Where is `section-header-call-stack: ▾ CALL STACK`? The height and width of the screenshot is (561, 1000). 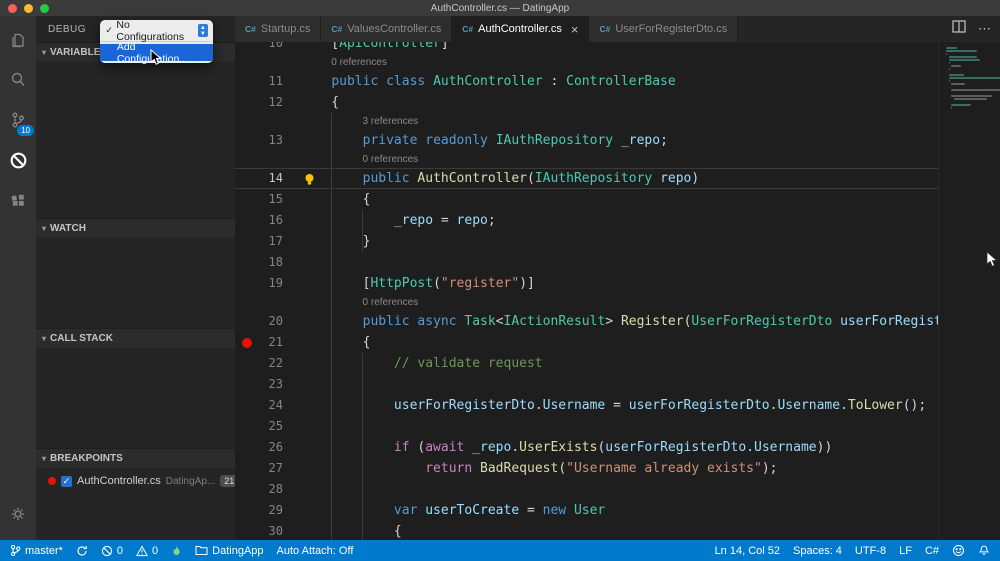 section-header-call-stack: ▾ CALL STACK is located at coordinates (135, 338).